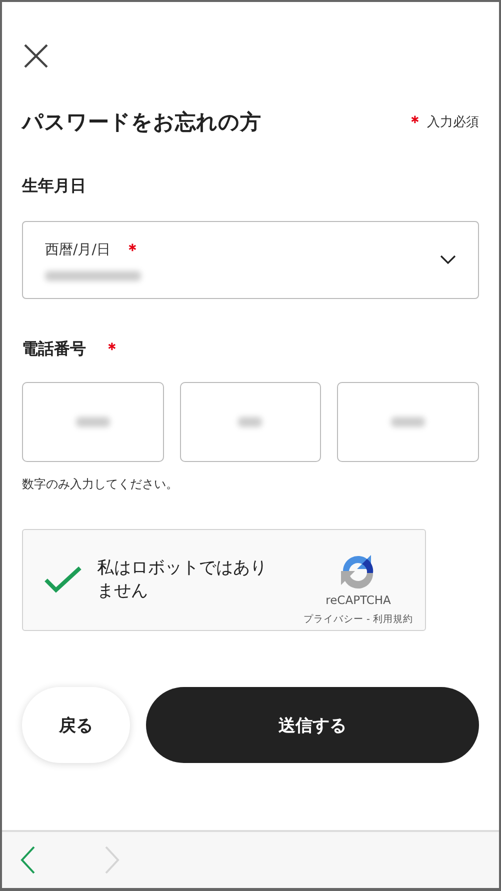 The width and height of the screenshot is (501, 891). I want to click on section-label: 電話番号, so click(54, 349).